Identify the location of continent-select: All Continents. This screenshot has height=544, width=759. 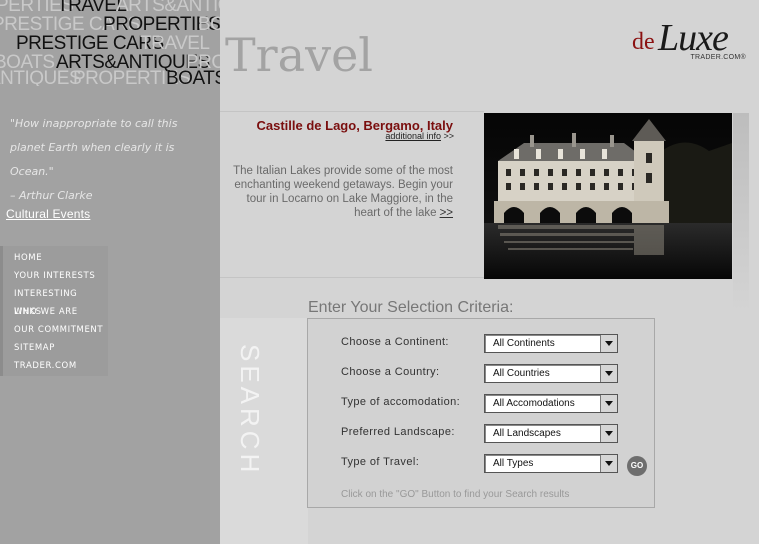
(551, 343).